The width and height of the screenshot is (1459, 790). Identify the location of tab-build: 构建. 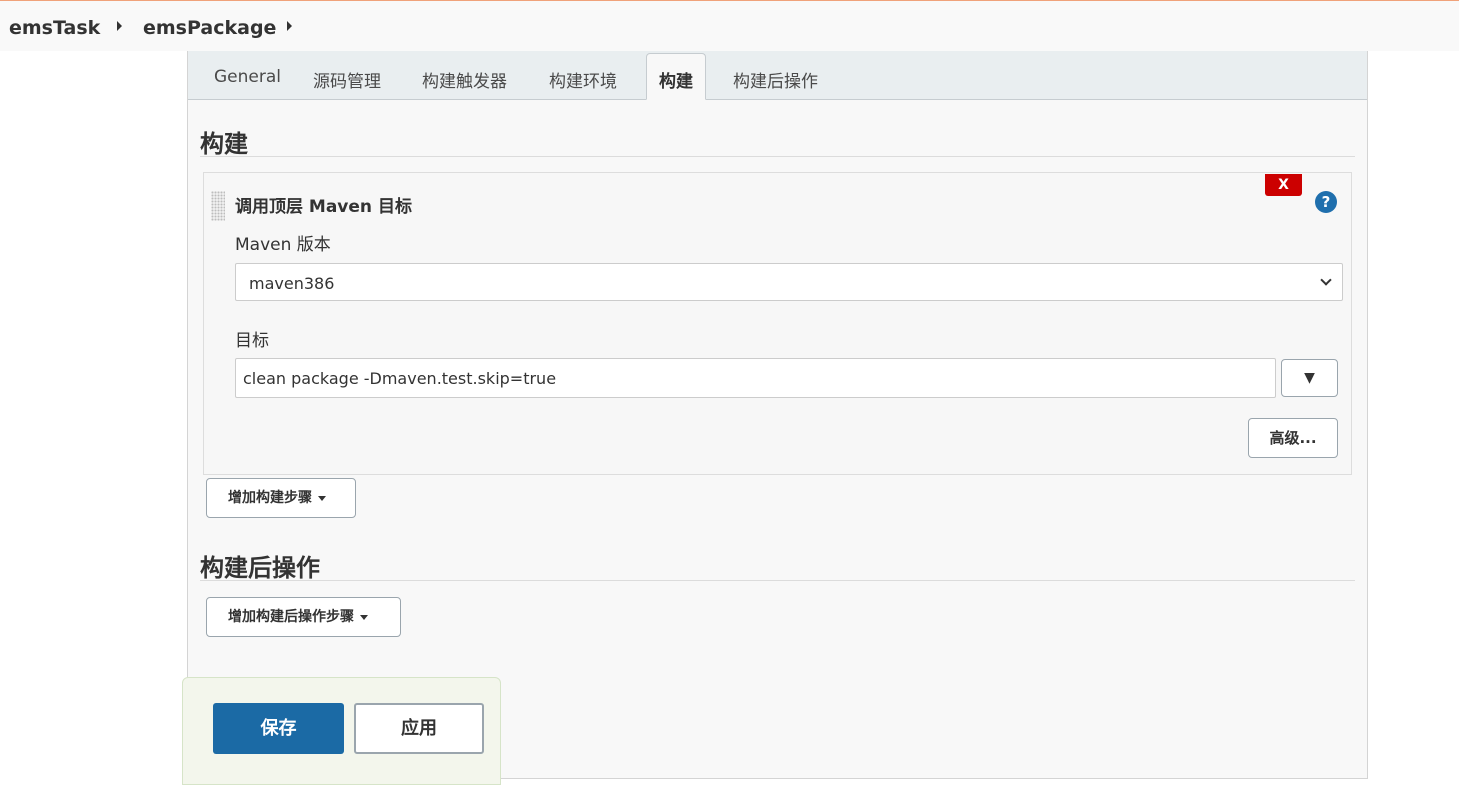
(676, 76).